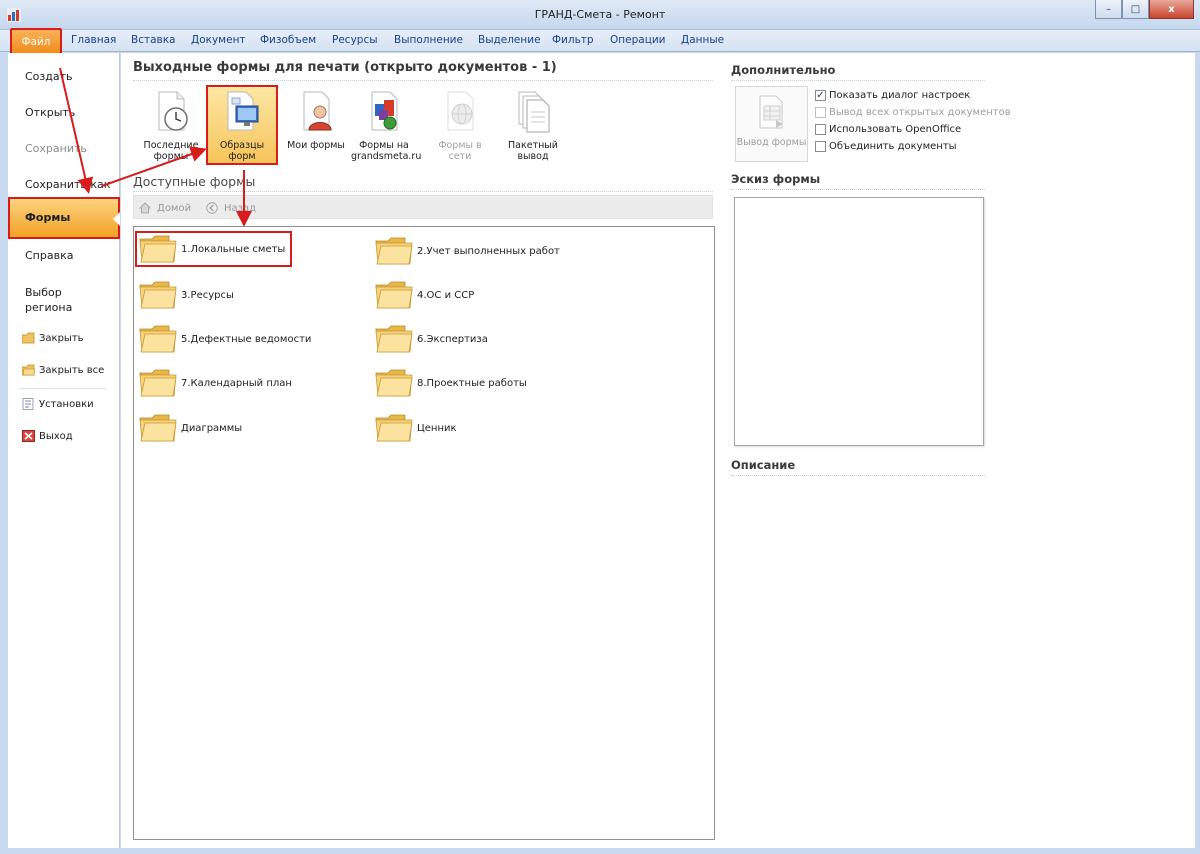 The width and height of the screenshot is (1200, 854). I want to click on menu-exit-label: Выход, so click(56, 436).